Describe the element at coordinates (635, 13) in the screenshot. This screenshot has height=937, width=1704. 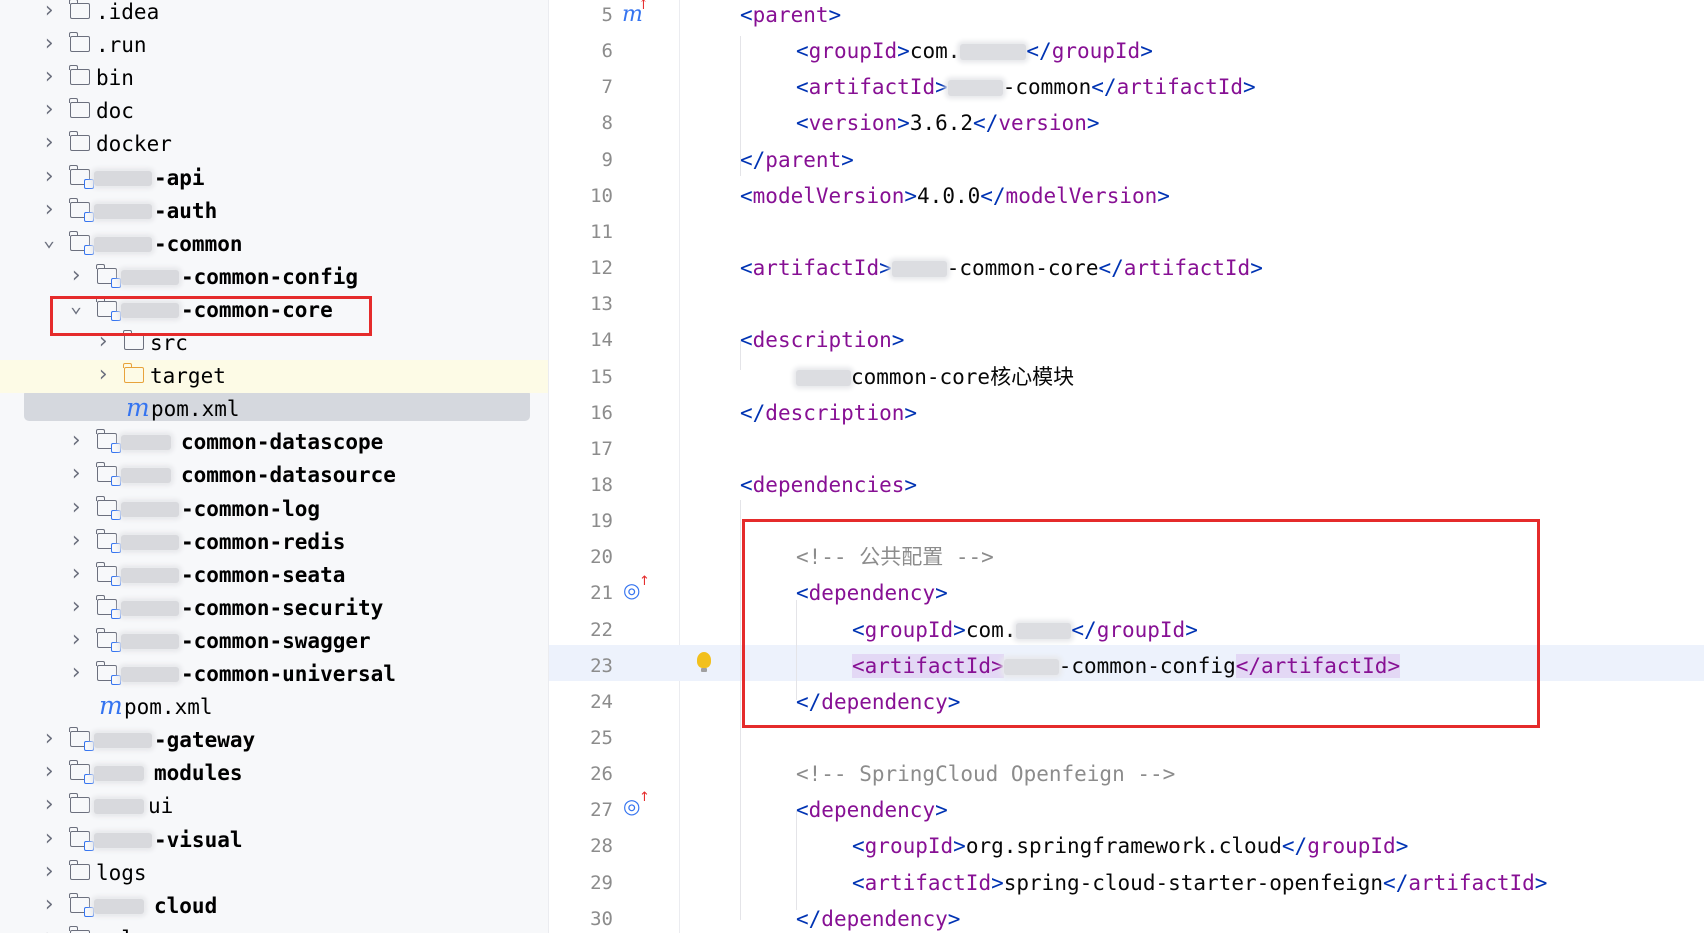
I see `maven-parent-gutter-icon: m ↑` at that location.